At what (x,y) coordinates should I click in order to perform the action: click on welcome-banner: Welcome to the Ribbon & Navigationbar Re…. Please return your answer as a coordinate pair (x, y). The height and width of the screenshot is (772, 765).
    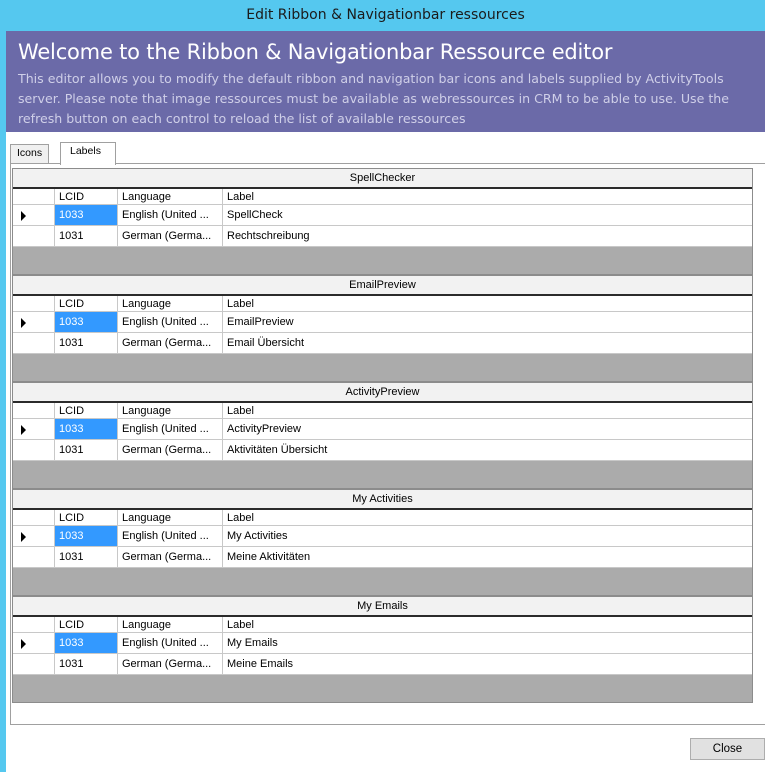
    Looking at the image, I should click on (385, 81).